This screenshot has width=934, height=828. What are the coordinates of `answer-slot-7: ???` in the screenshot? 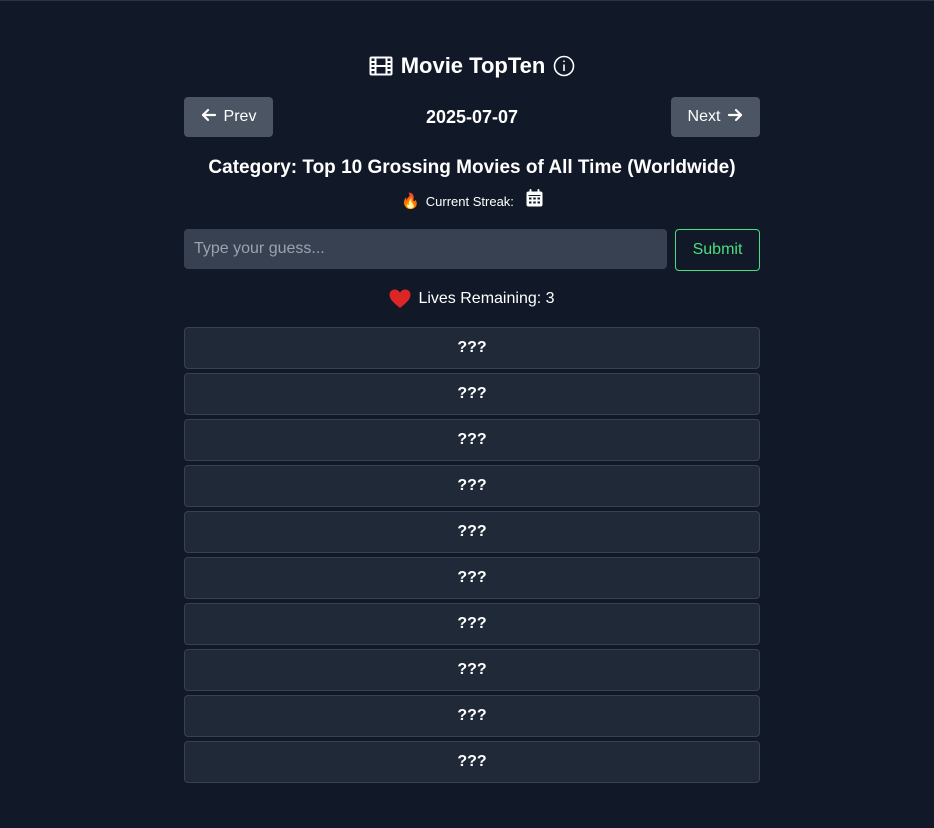 It's located at (472, 624).